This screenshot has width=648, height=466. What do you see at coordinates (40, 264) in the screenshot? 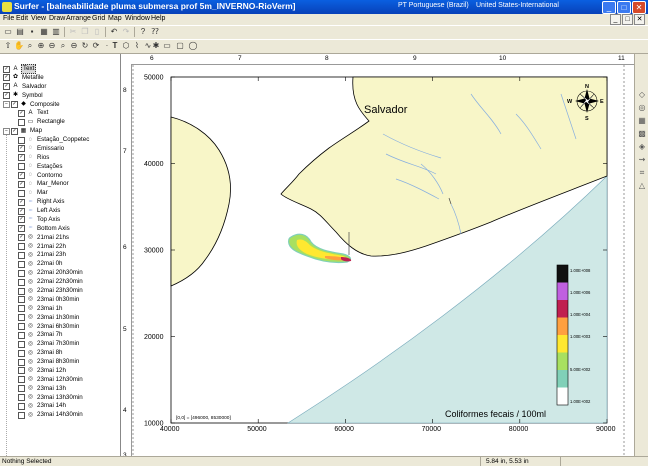
I see `tree-item: ◎ 22mai 0h` at bounding box center [40, 264].